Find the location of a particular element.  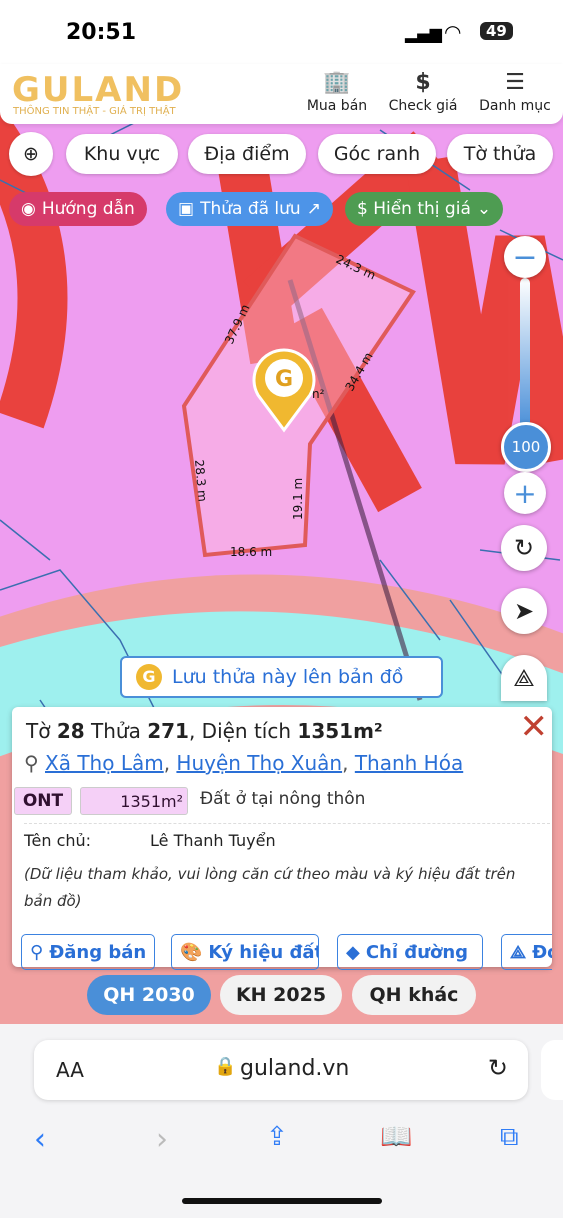

guide-button: ◉ Hướng dẫn is located at coordinates (78, 209).